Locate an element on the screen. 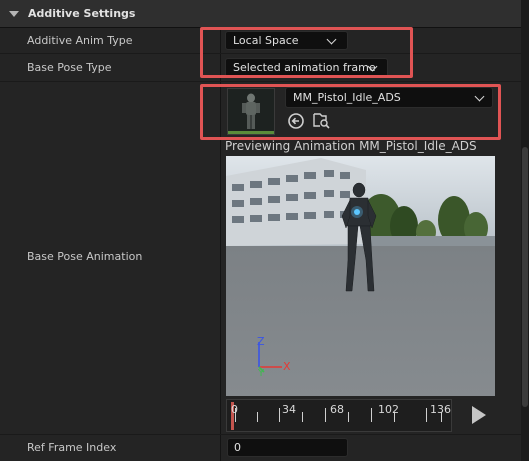 This screenshot has width=529, height=461. section-title: Additive Settings is located at coordinates (82, 13).